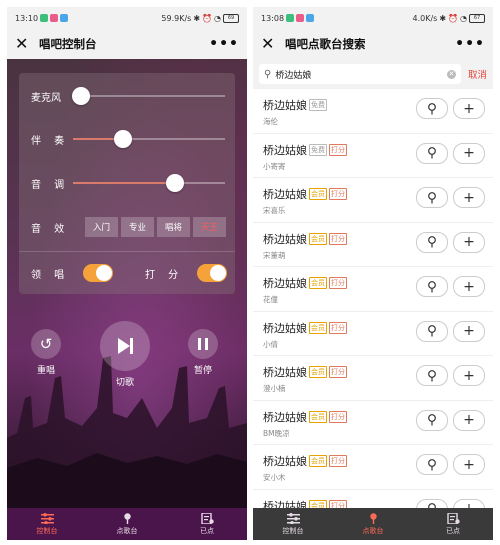  Describe the element at coordinates (164, 275) in the screenshot. I see `score-label: 打 分` at that location.